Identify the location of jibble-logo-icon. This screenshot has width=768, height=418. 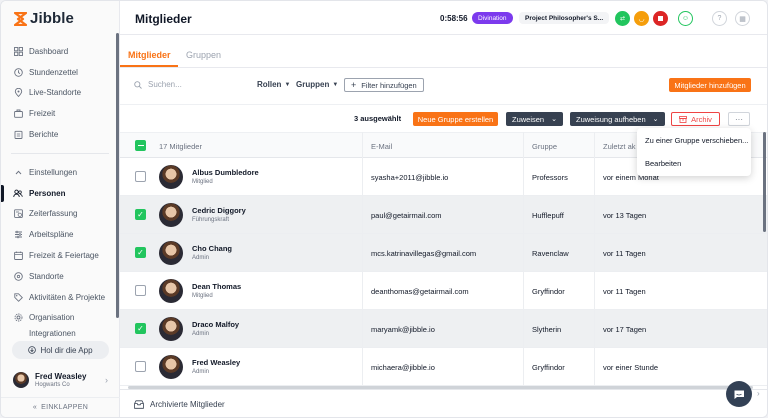
(20, 18).